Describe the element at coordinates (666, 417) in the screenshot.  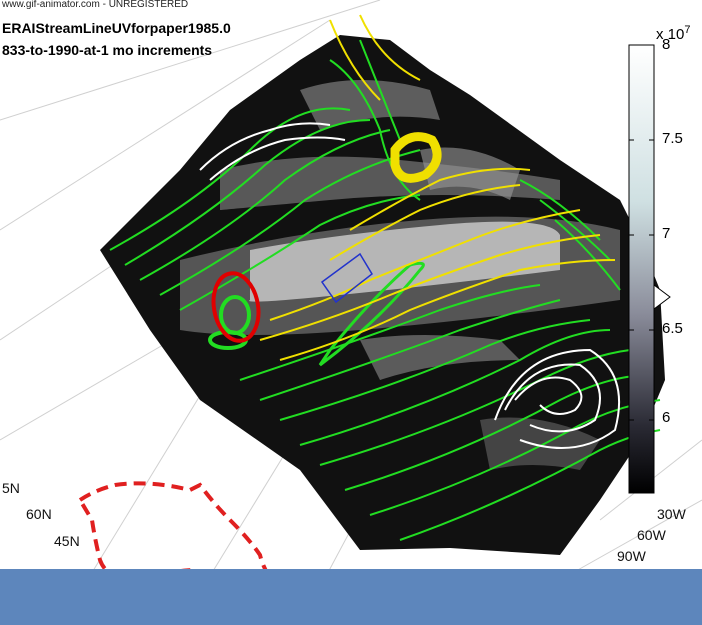
I see `colorbar-tick-6: 6` at that location.